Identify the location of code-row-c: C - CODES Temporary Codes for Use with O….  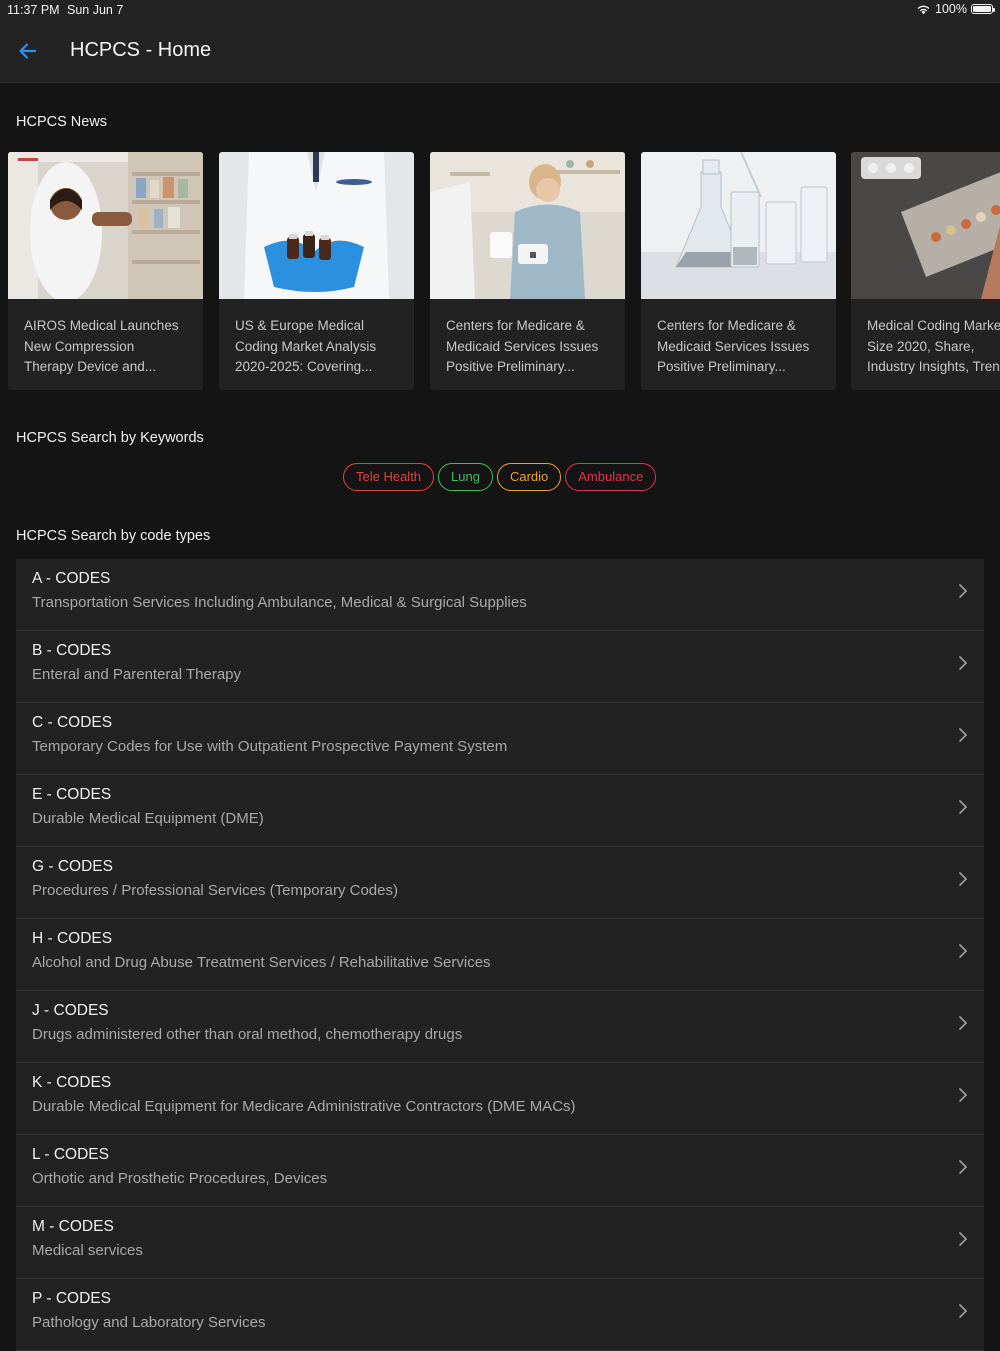
(500, 739).